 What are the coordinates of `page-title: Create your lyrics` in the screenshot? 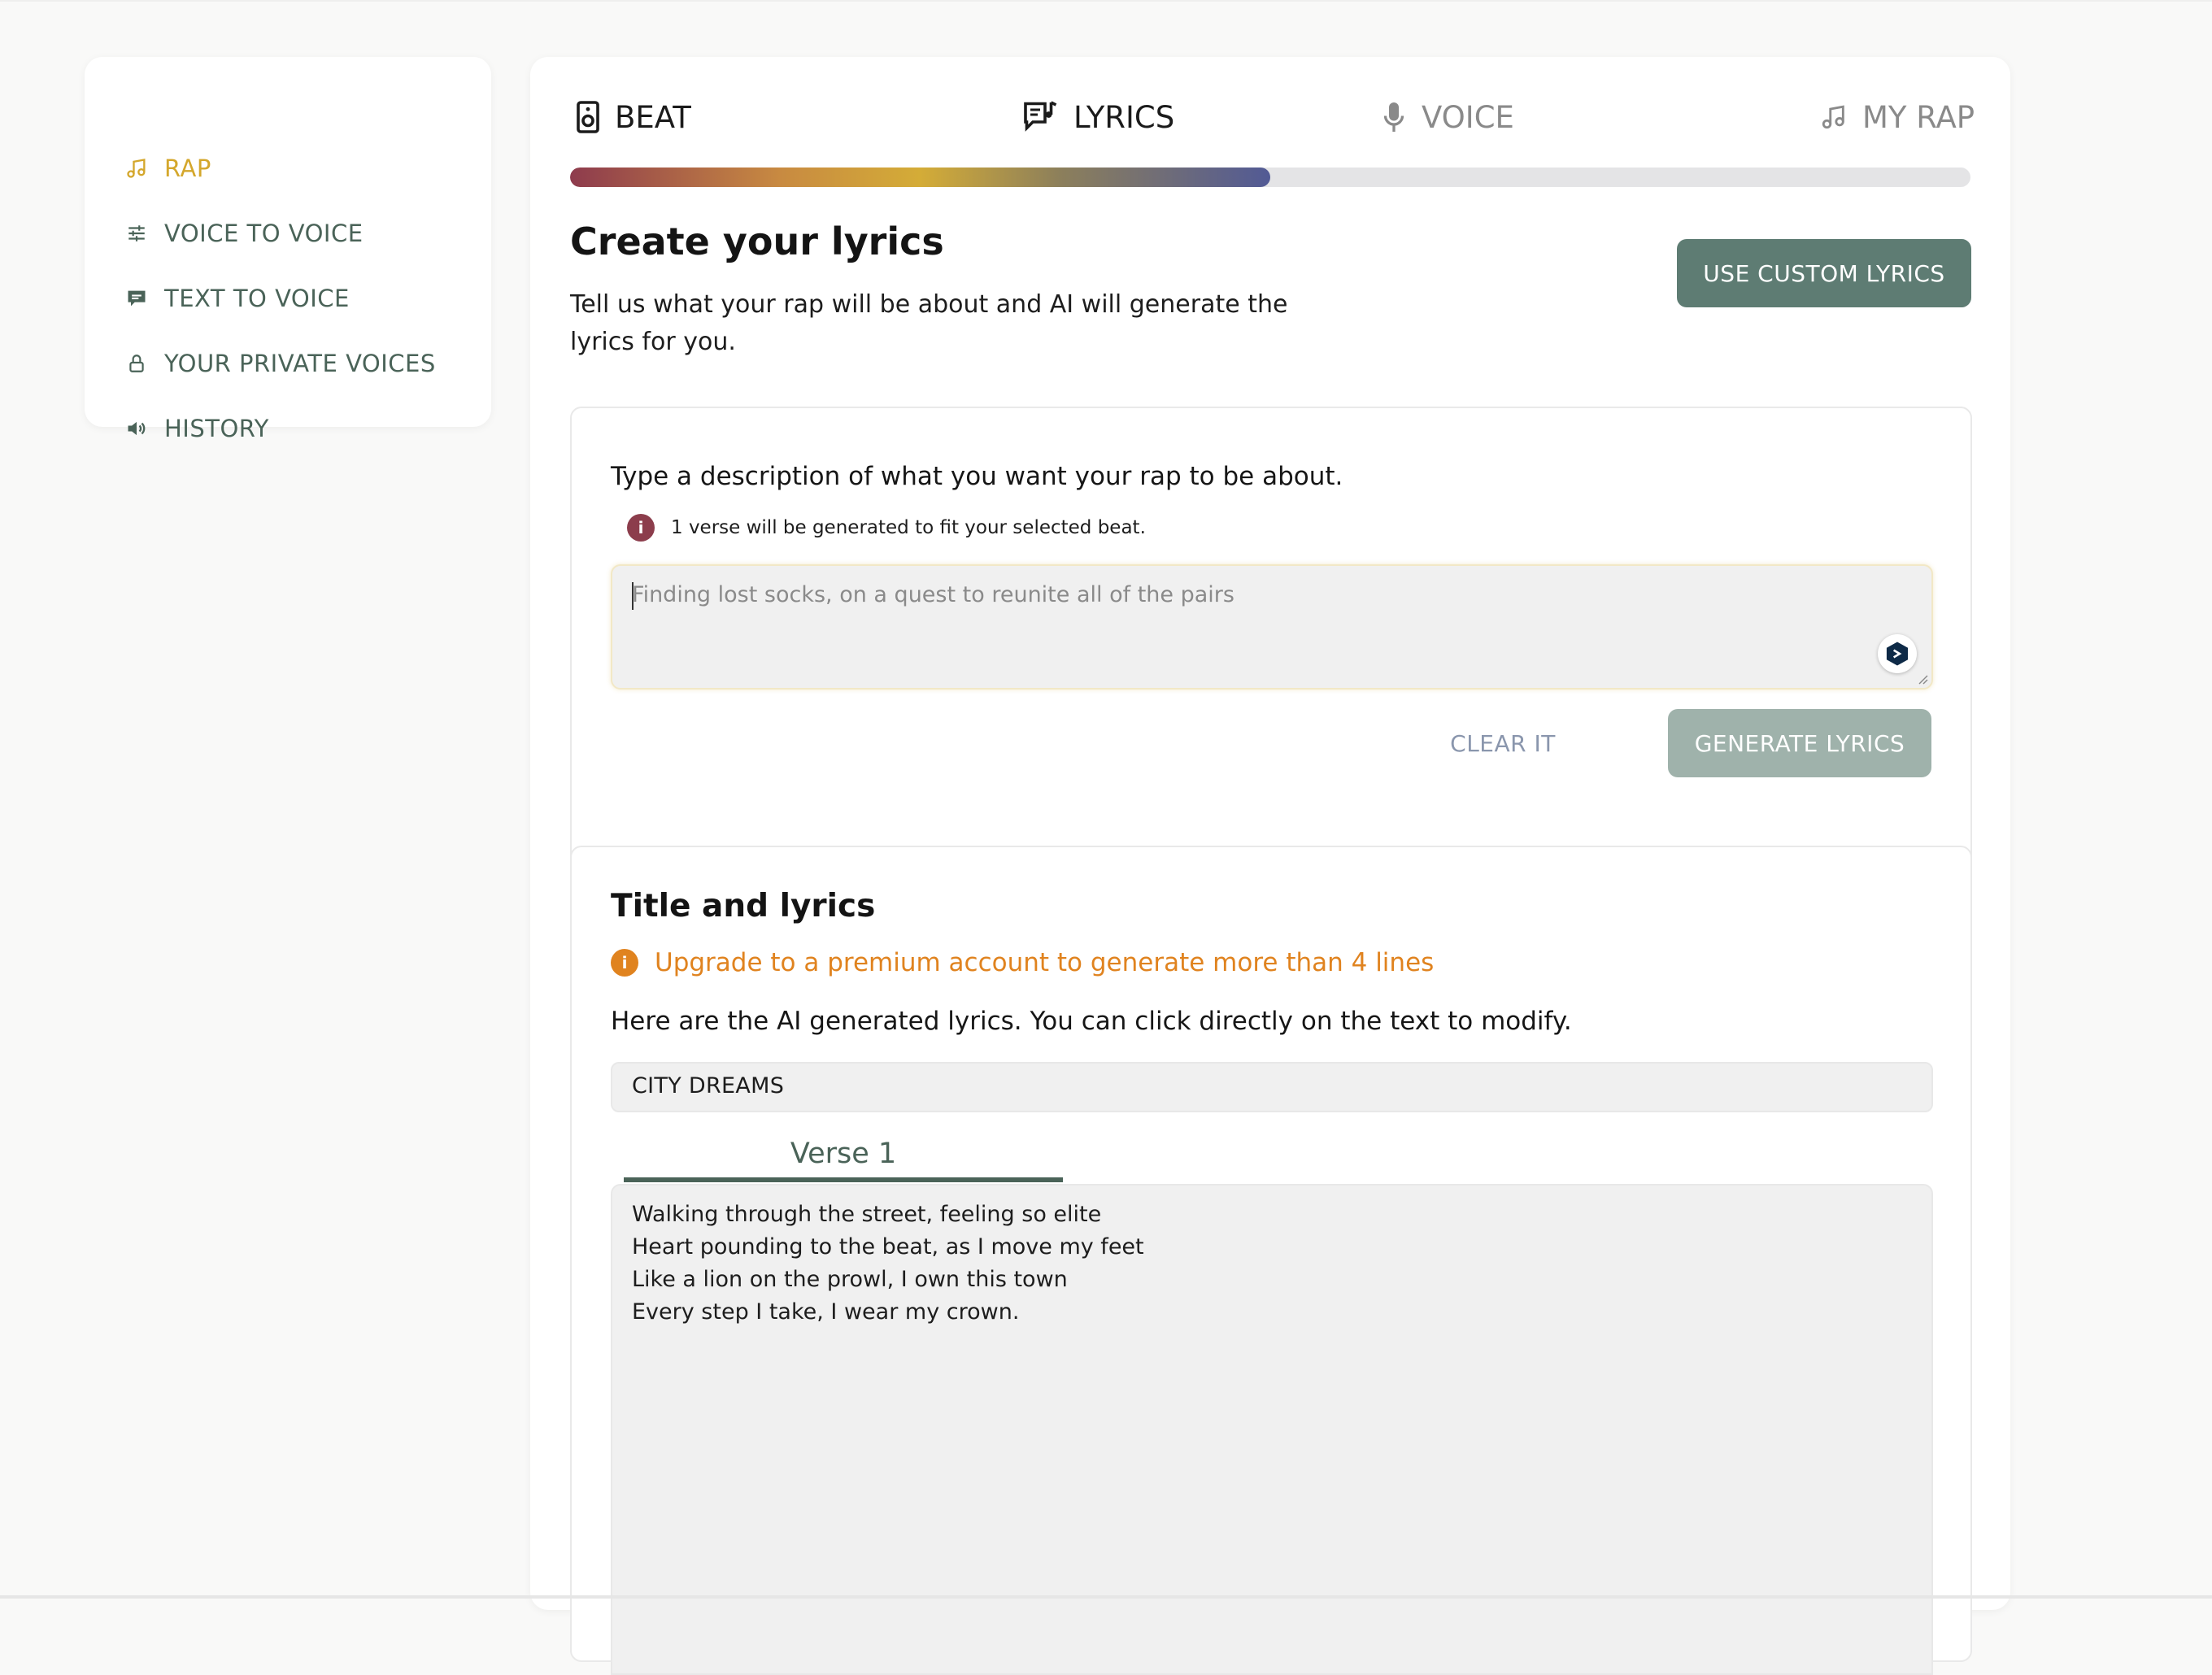 It's located at (757, 241).